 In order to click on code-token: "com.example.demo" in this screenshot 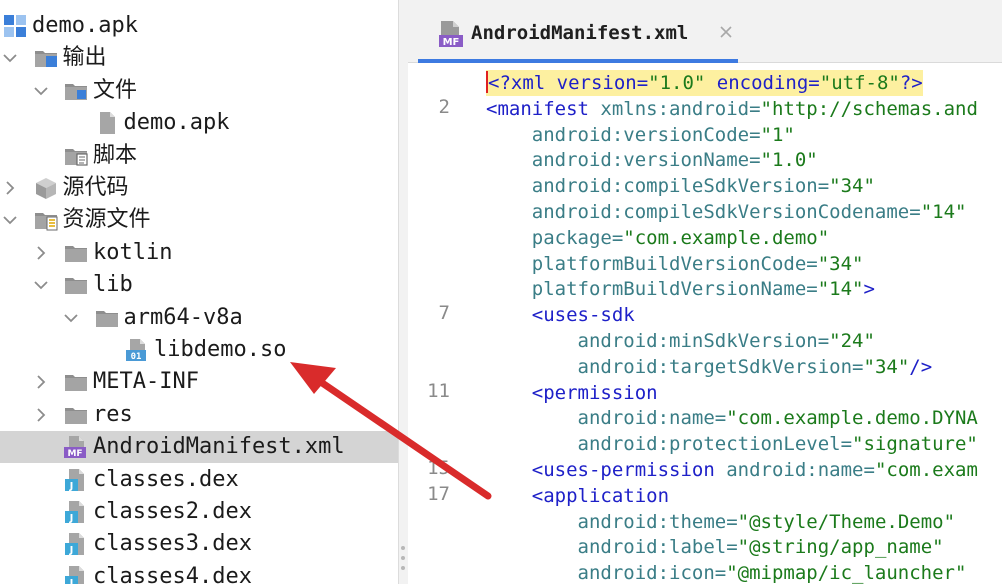, I will do `click(726, 237)`.